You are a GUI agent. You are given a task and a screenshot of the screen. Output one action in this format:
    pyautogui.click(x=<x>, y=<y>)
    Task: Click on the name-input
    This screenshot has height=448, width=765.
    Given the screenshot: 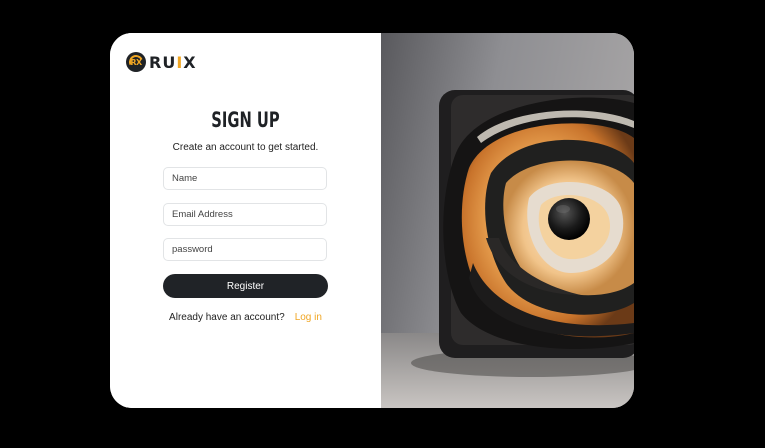 What is the action you would take?
    pyautogui.click(x=245, y=178)
    